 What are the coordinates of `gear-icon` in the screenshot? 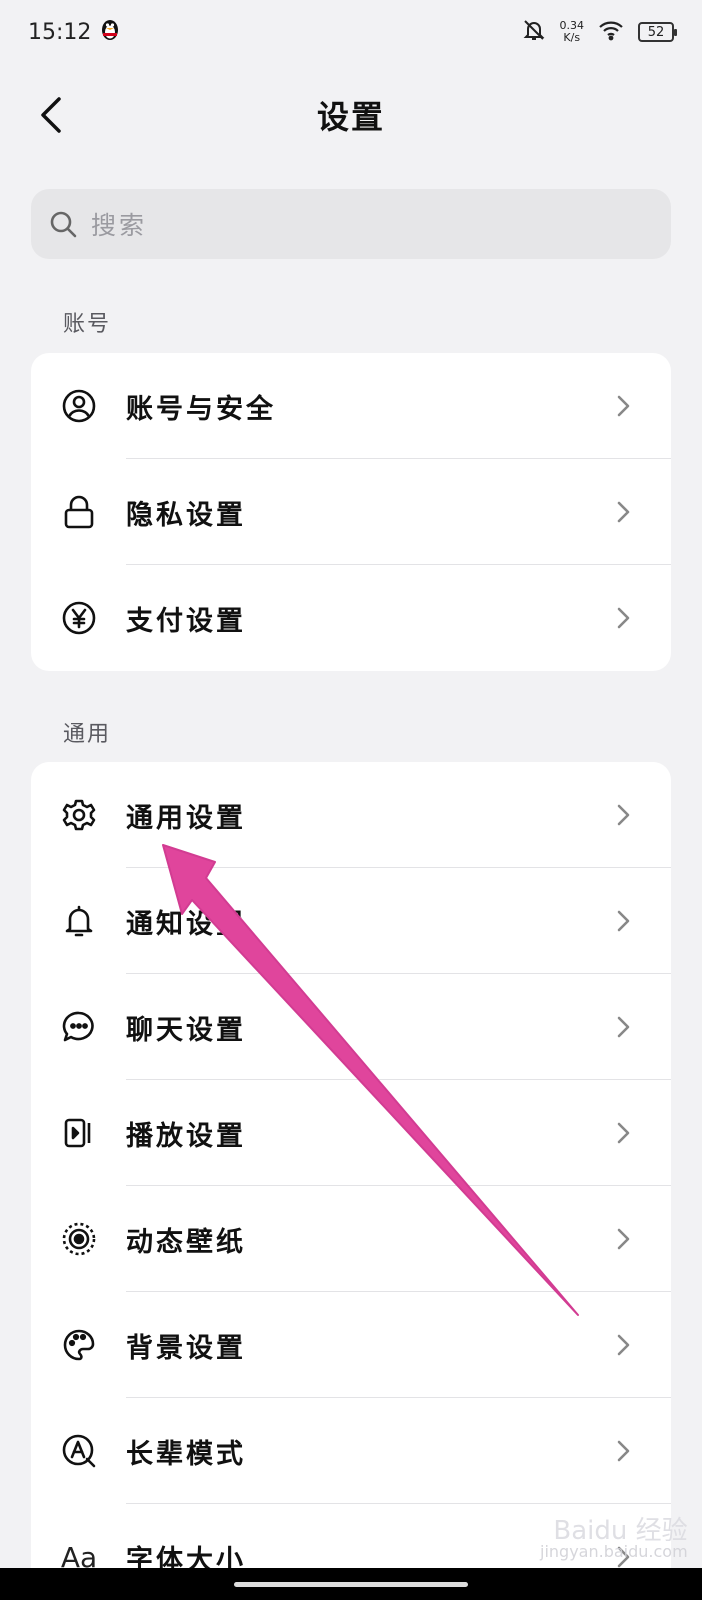 It's located at (79, 815).